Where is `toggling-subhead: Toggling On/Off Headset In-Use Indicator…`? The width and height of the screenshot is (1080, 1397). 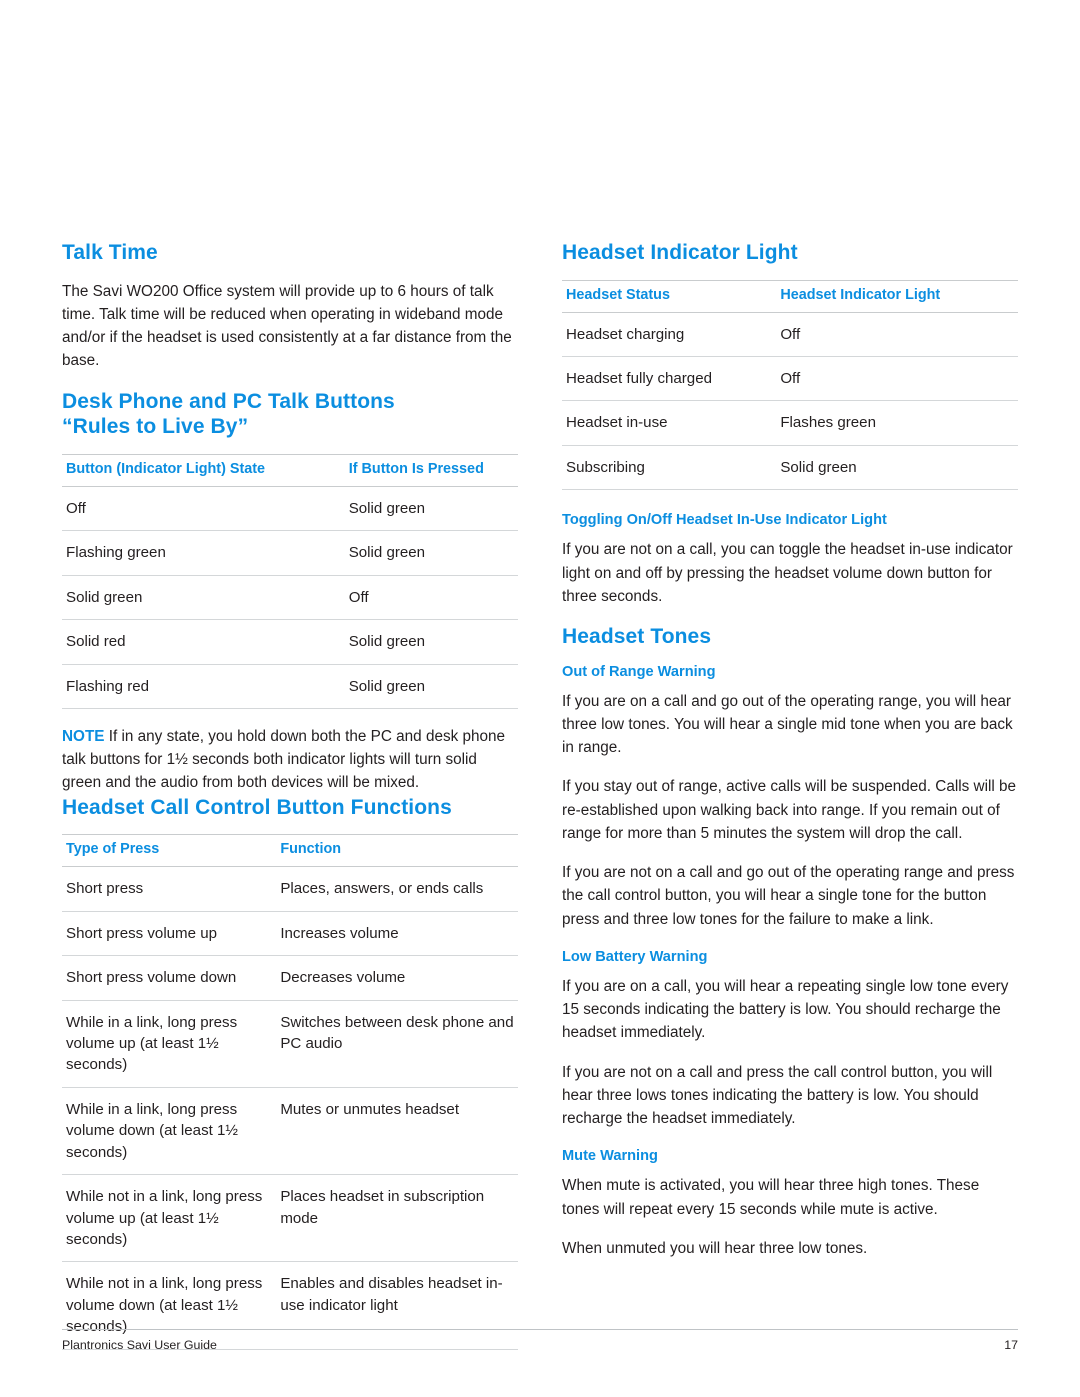 toggling-subhead: Toggling On/Off Headset In-Use Indicator… is located at coordinates (724, 520).